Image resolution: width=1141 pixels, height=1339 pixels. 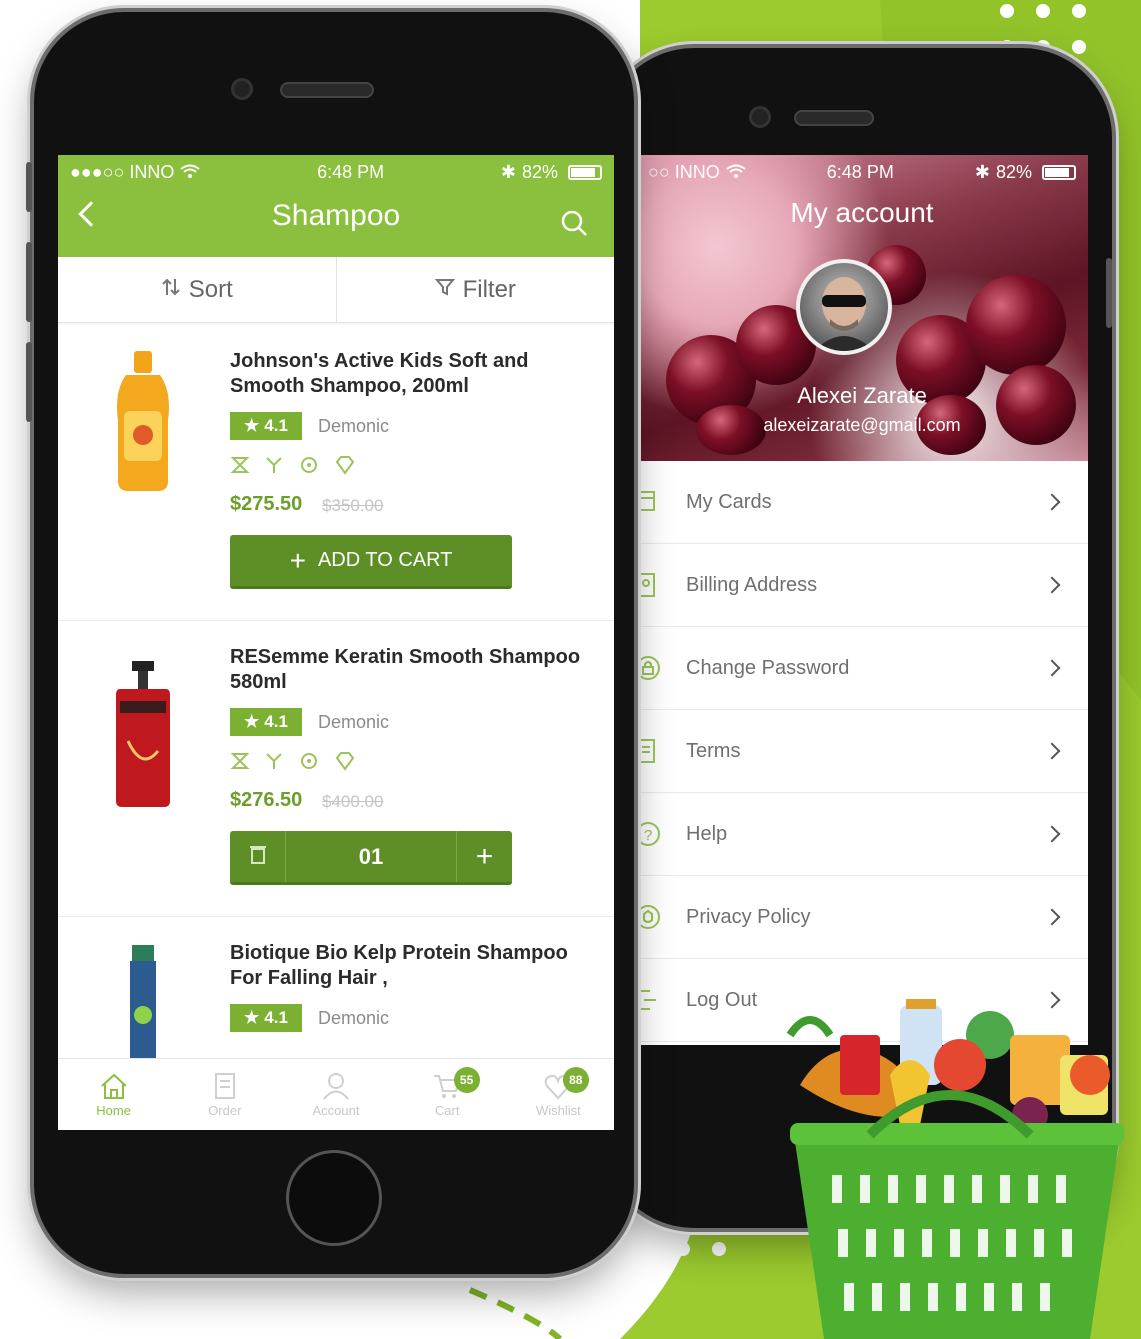 I want to click on menu-item-help: ? Help, so click(x=862, y=834).